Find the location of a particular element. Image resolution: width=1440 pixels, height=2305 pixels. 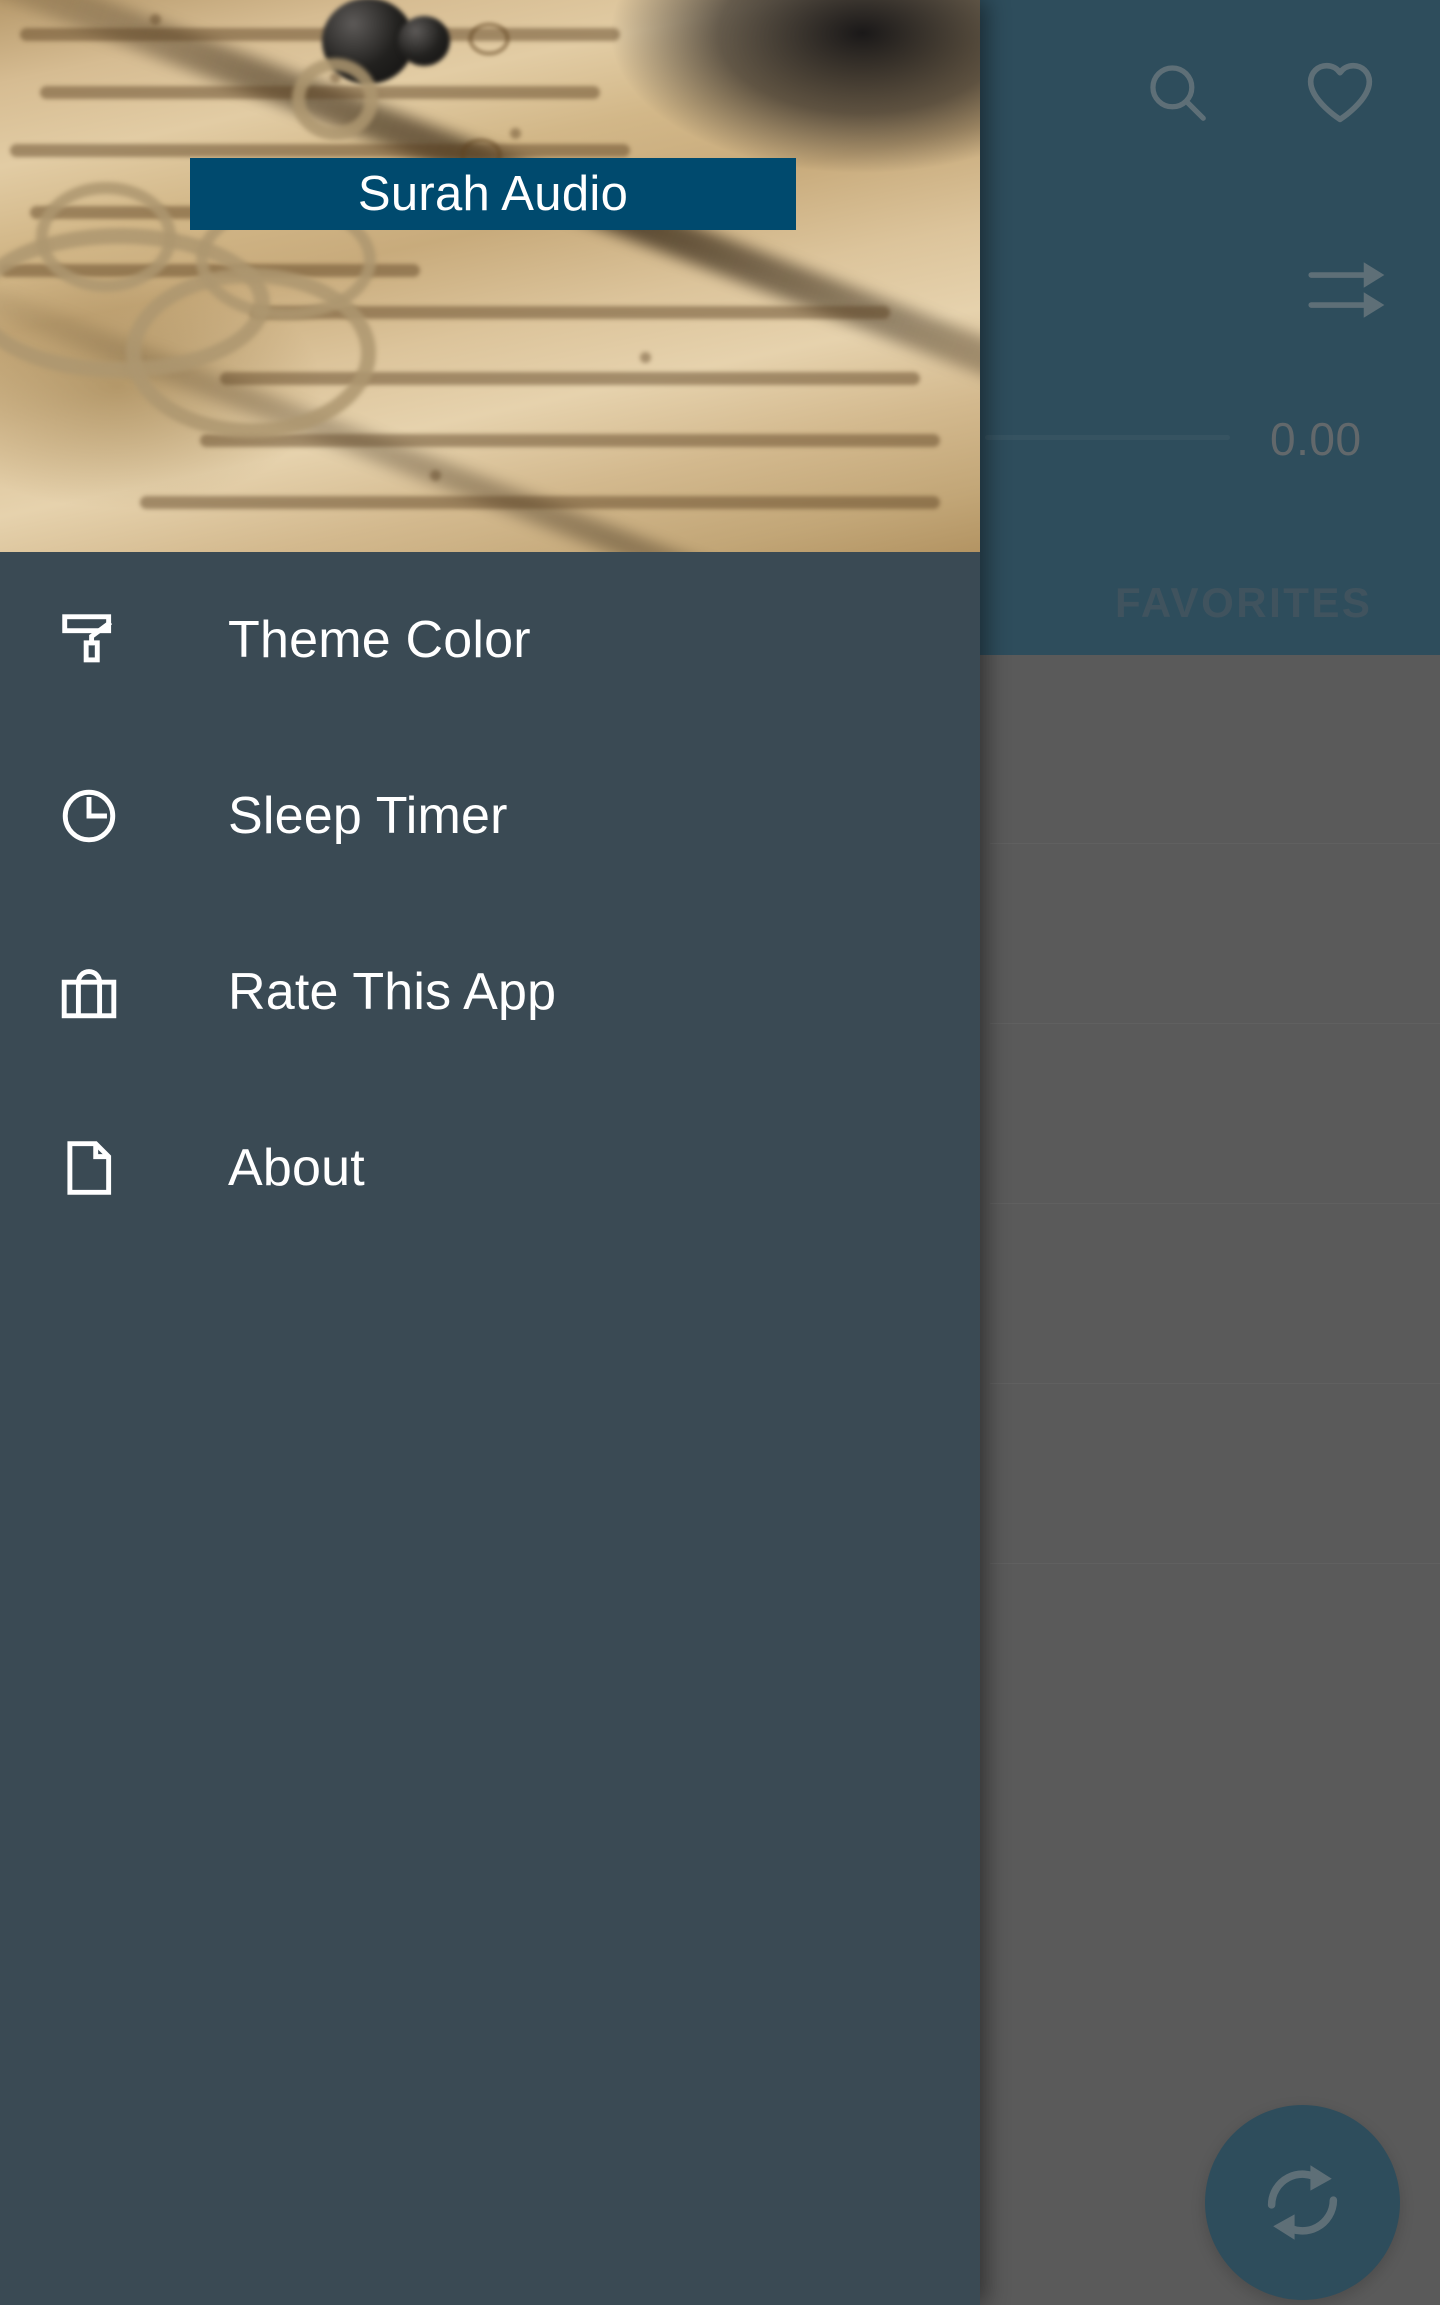

clock-icon is located at coordinates (89, 816).